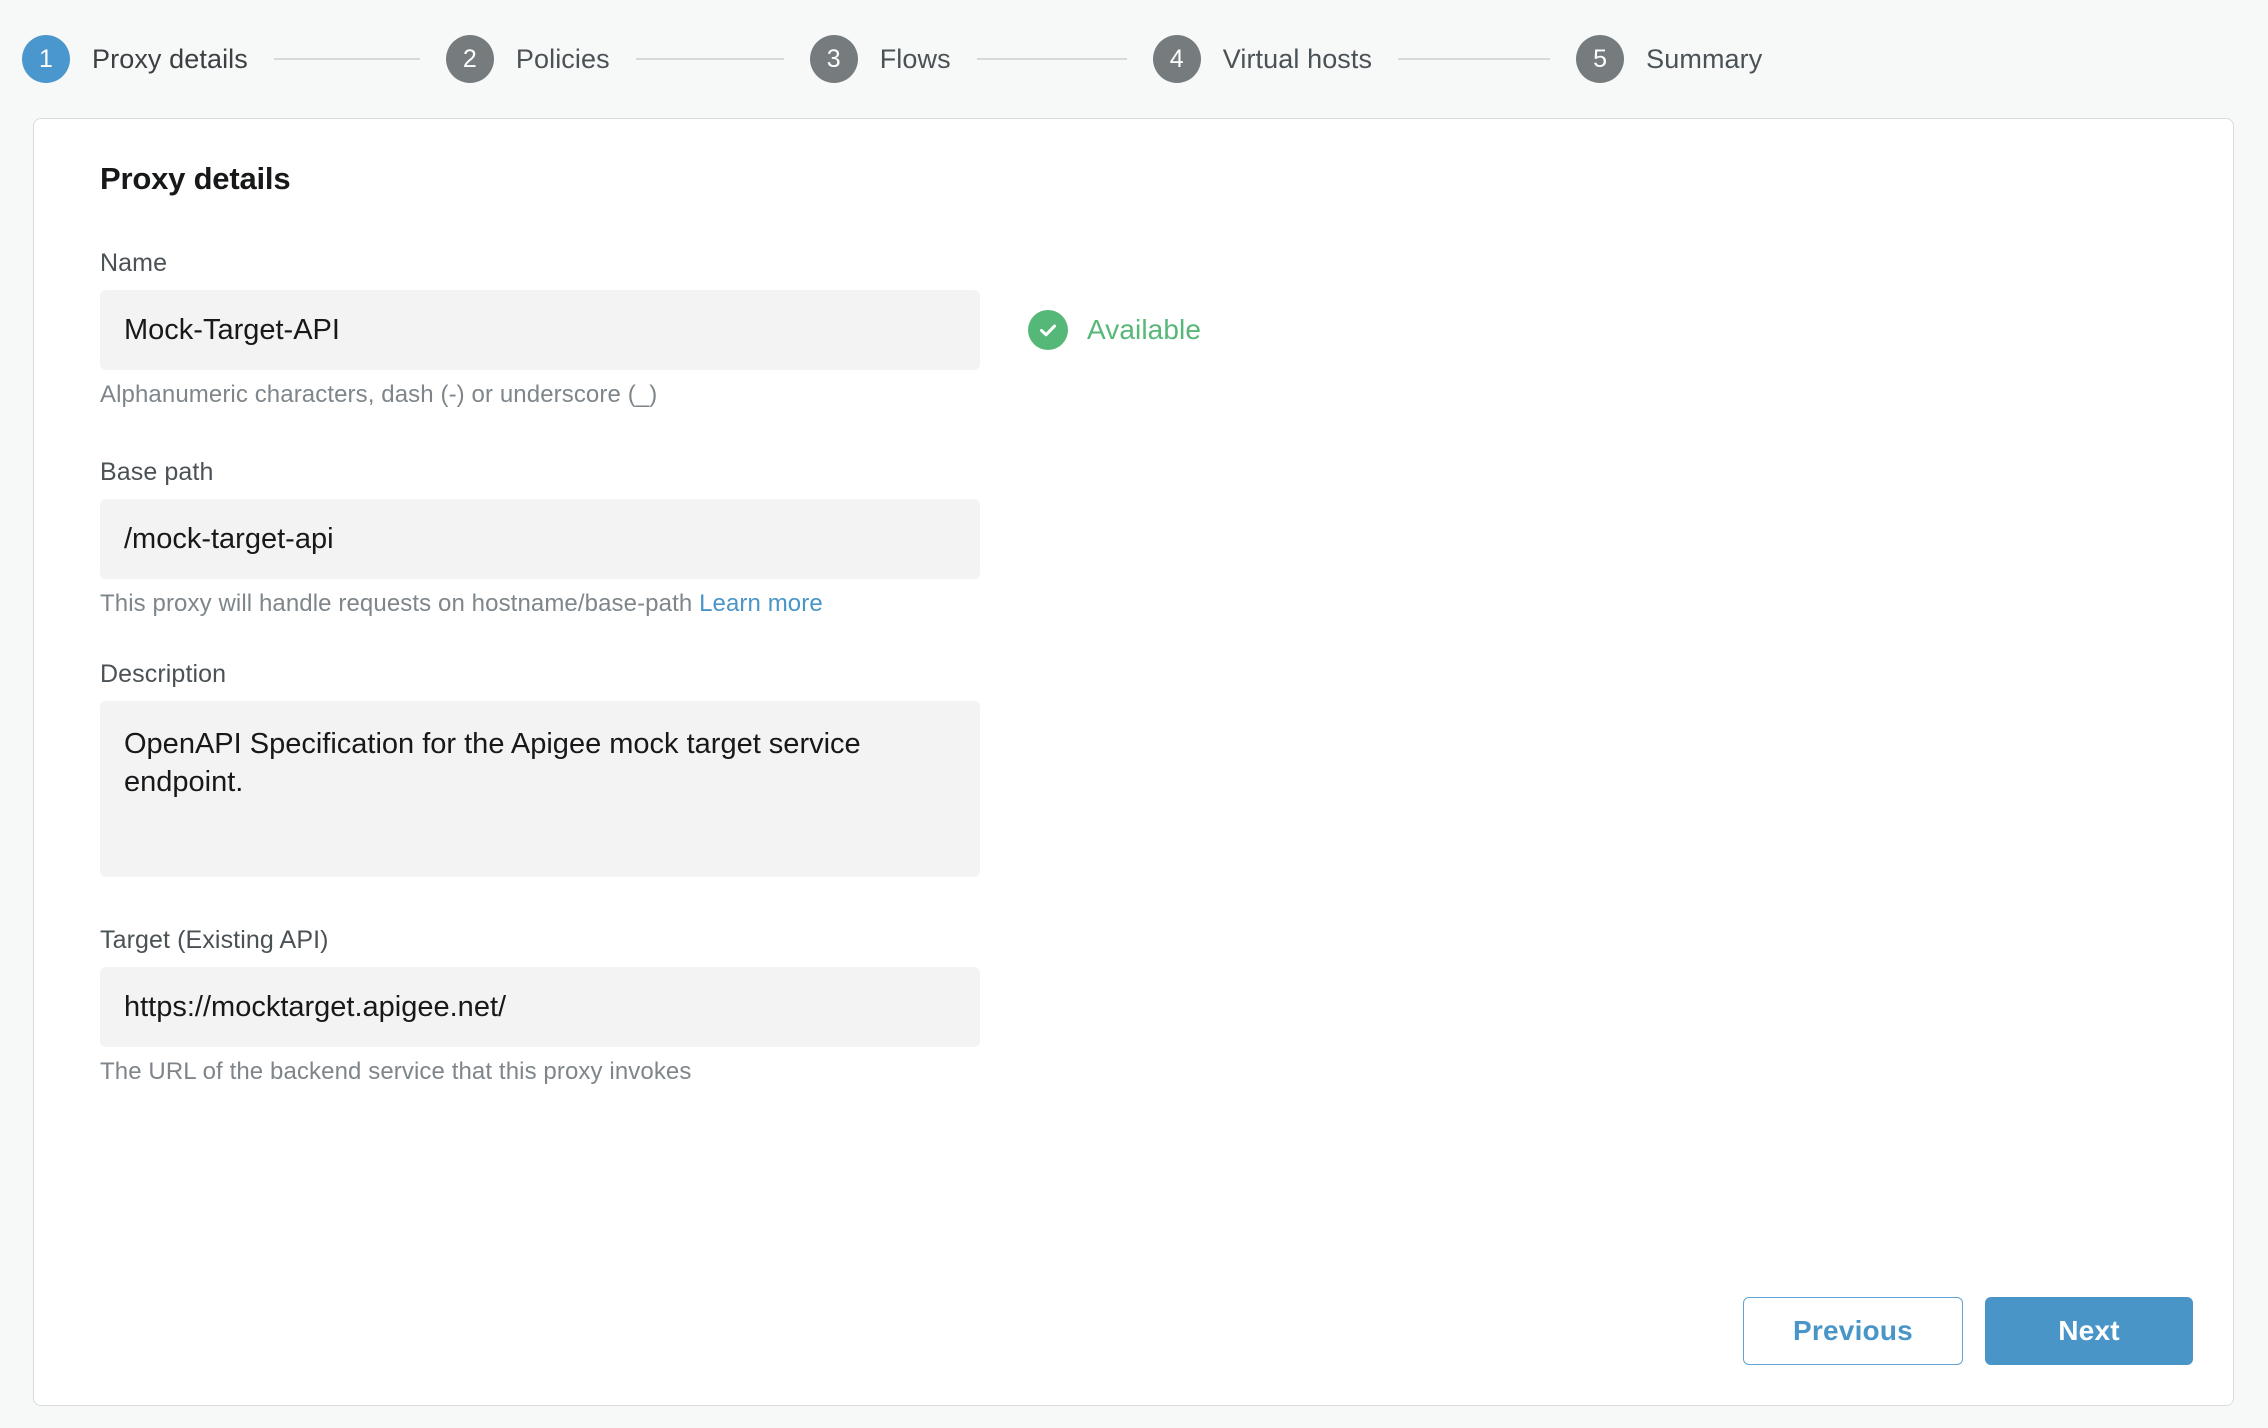  What do you see at coordinates (469, 59) in the screenshot?
I see `step-number-badge: 2` at bounding box center [469, 59].